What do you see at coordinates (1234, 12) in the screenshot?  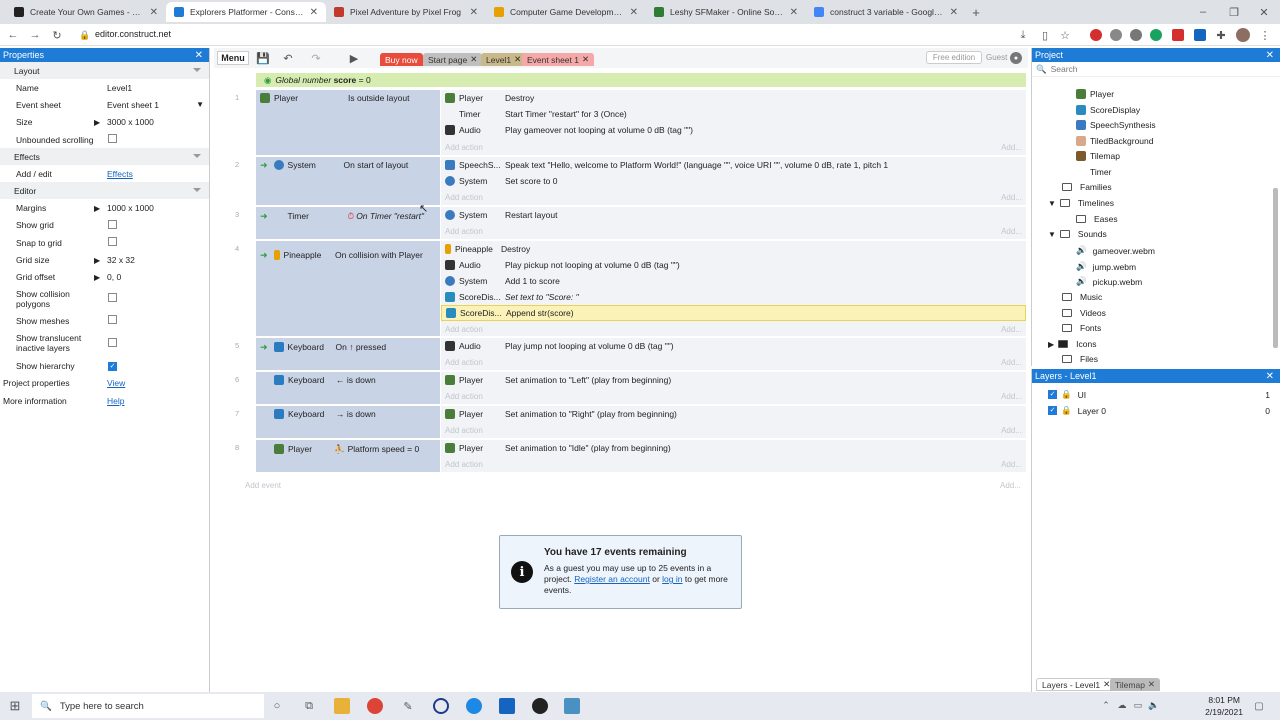 I see `maximize-icon: ❐` at bounding box center [1234, 12].